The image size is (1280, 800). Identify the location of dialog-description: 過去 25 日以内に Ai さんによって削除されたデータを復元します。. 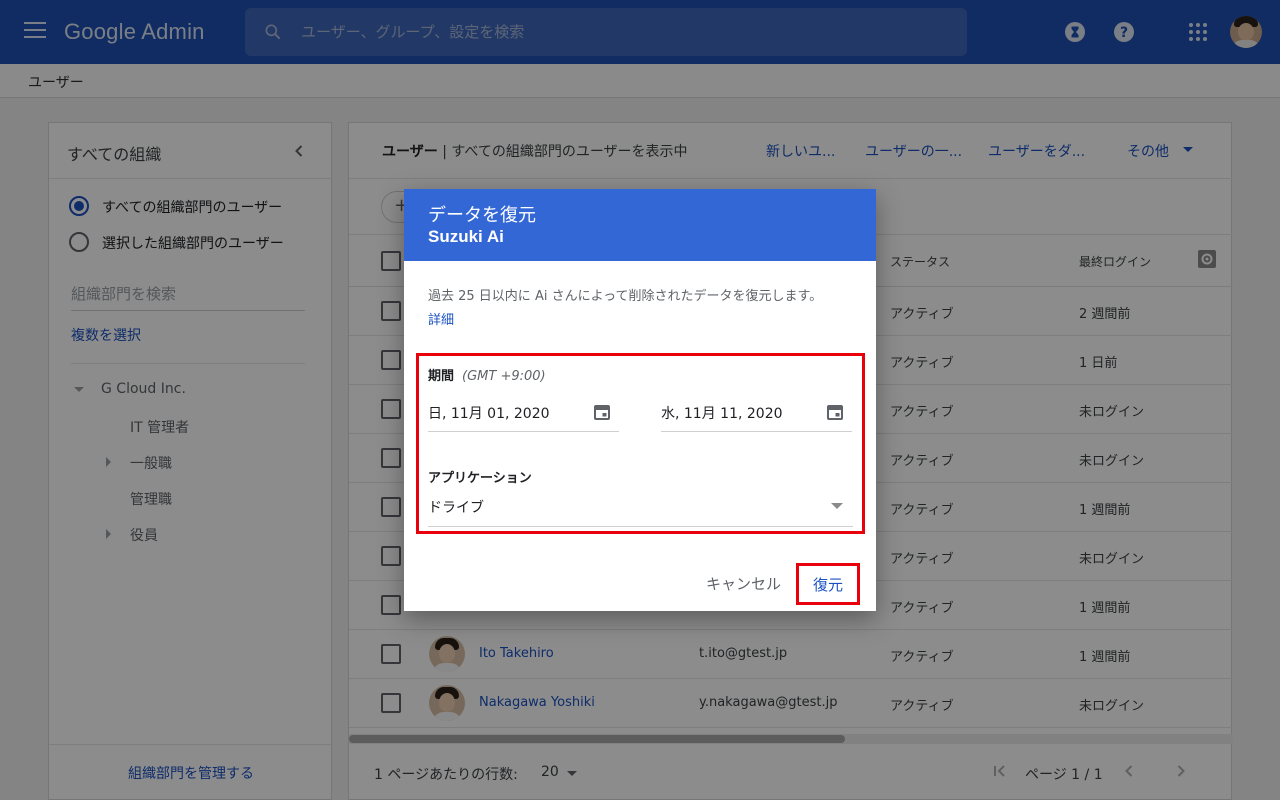
(625, 296).